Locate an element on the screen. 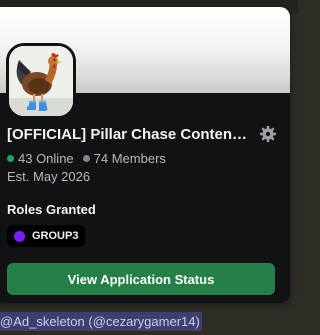 The height and width of the screenshot is (335, 320). server-icon is located at coordinates (41, 81).